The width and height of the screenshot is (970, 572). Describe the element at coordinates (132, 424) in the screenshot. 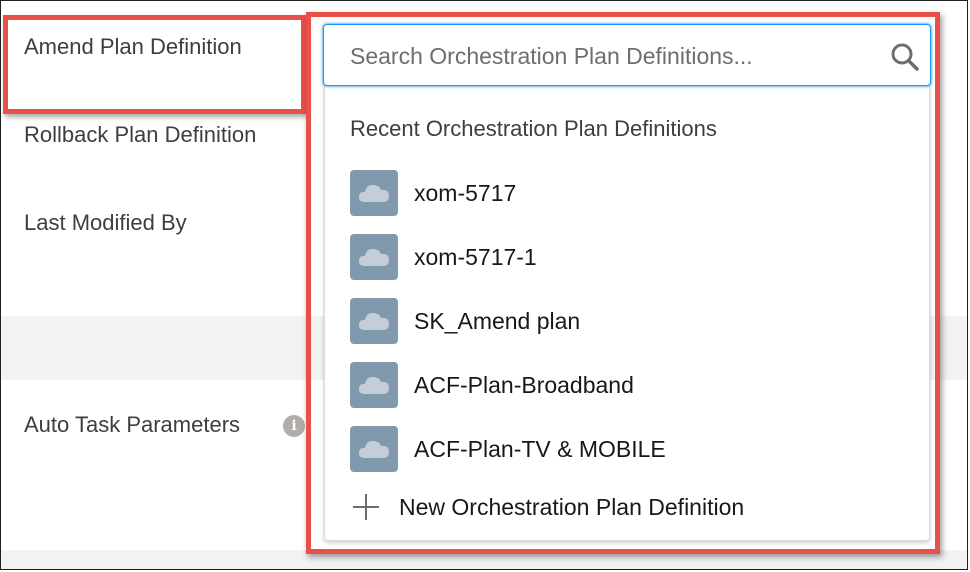

I see `auto-task-parameters-label: Auto Task Parameters` at that location.